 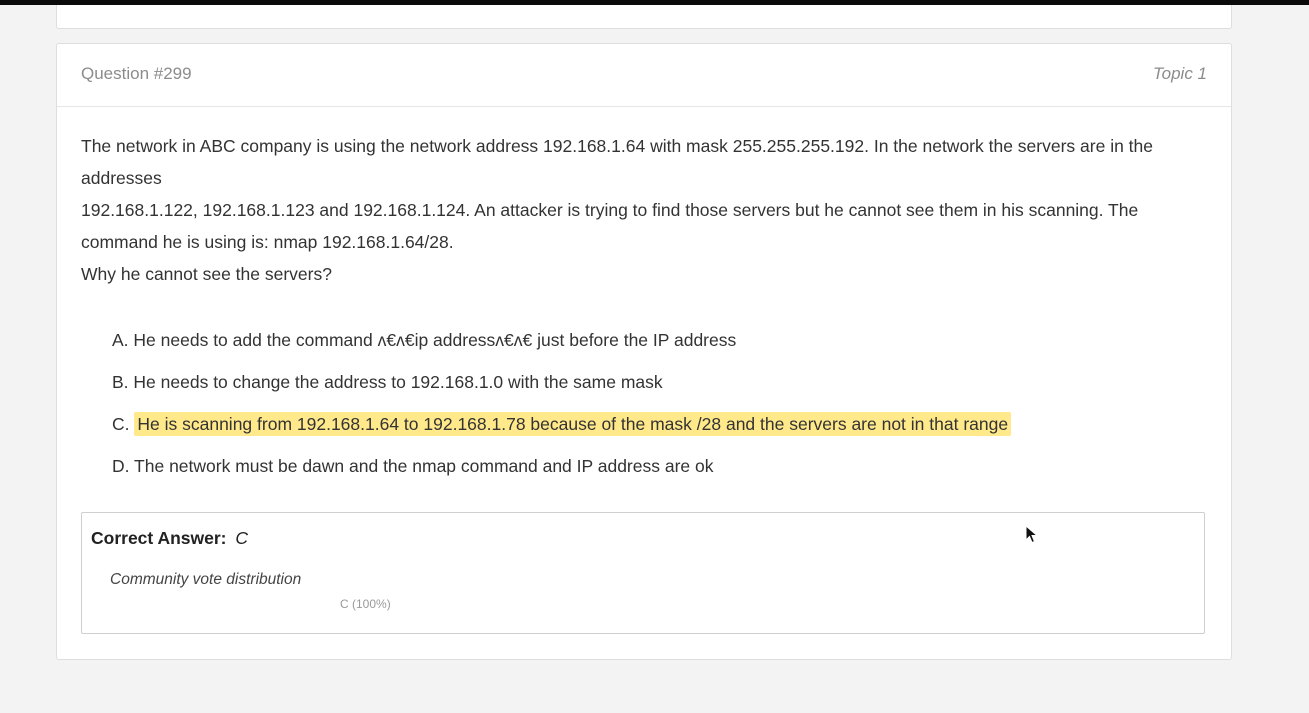 I want to click on question-text-line: addresses, so click(x=121, y=178).